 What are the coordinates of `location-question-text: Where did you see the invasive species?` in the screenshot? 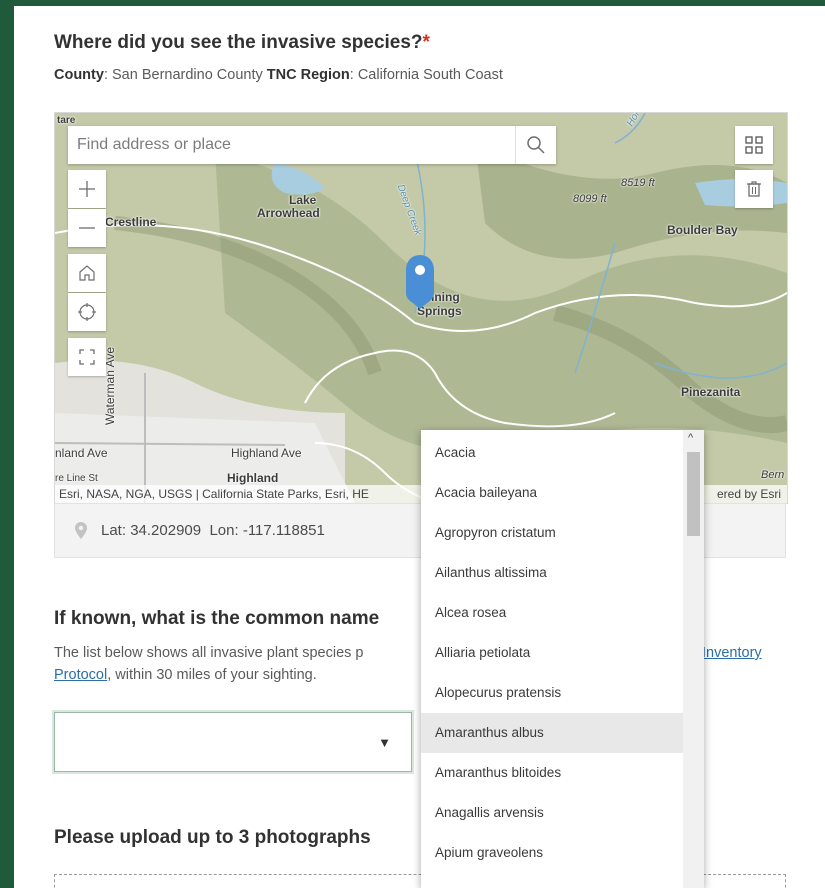 It's located at (238, 42).